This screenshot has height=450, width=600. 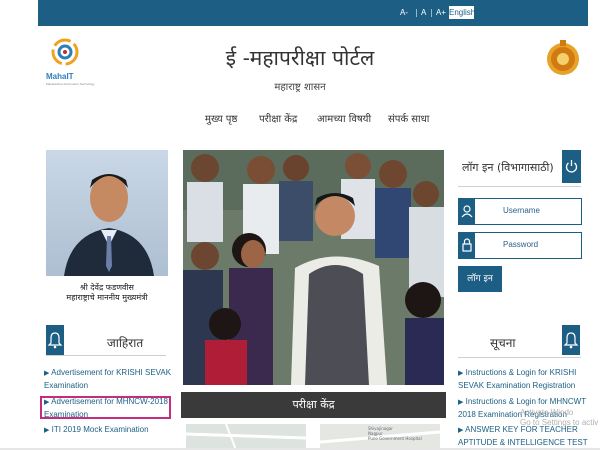 I want to click on password-field: Password, so click(x=520, y=245).